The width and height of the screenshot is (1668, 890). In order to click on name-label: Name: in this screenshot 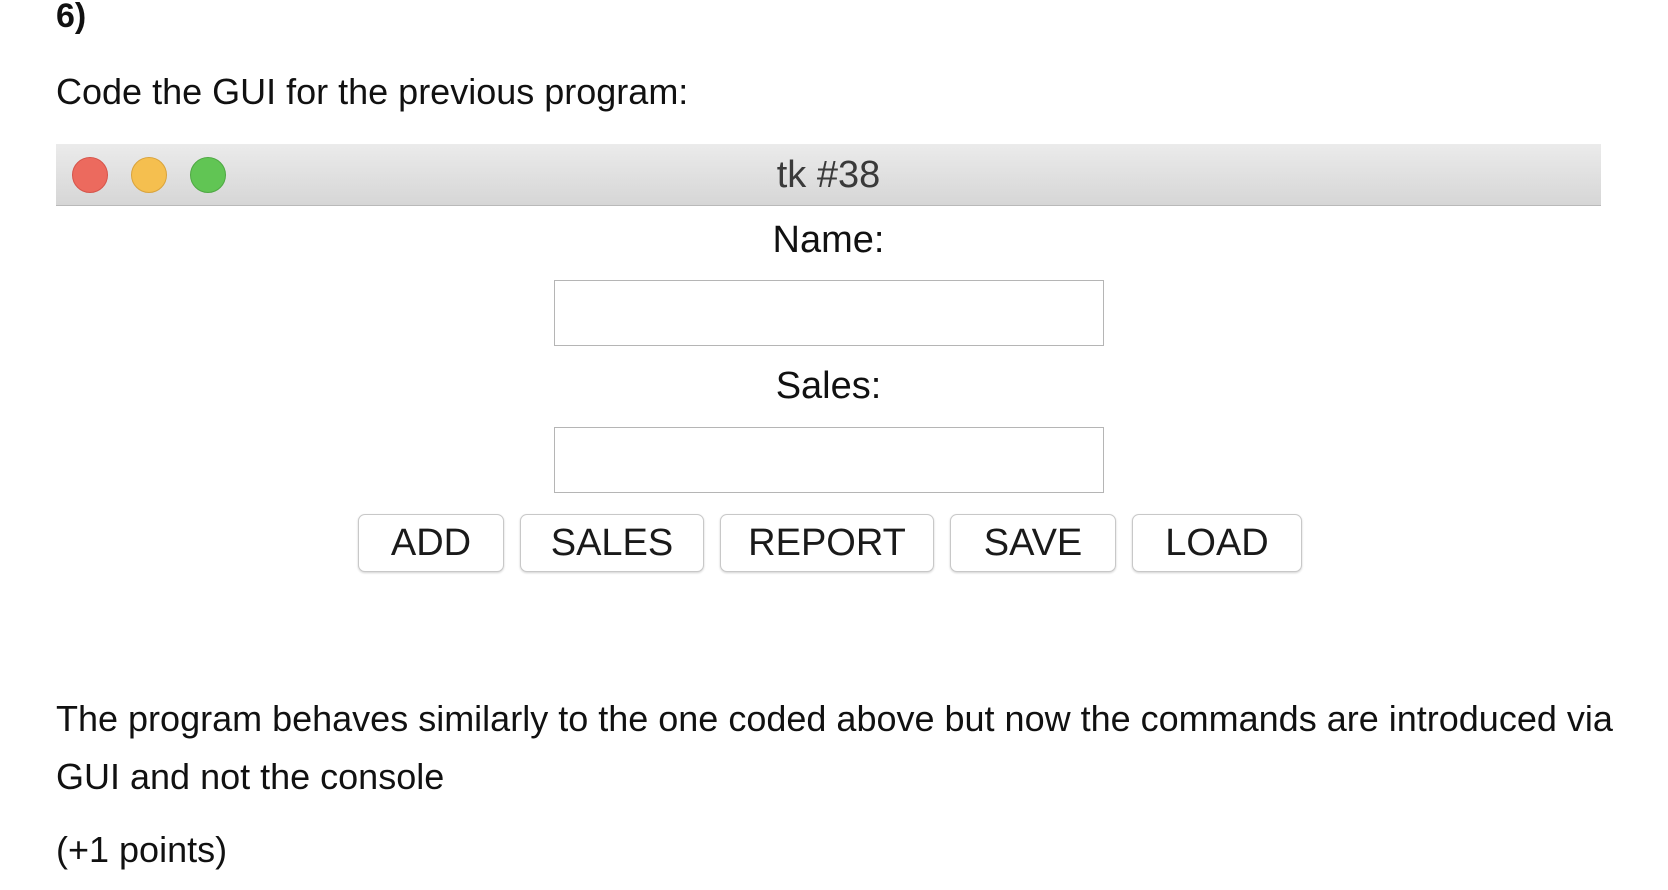, I will do `click(828, 240)`.